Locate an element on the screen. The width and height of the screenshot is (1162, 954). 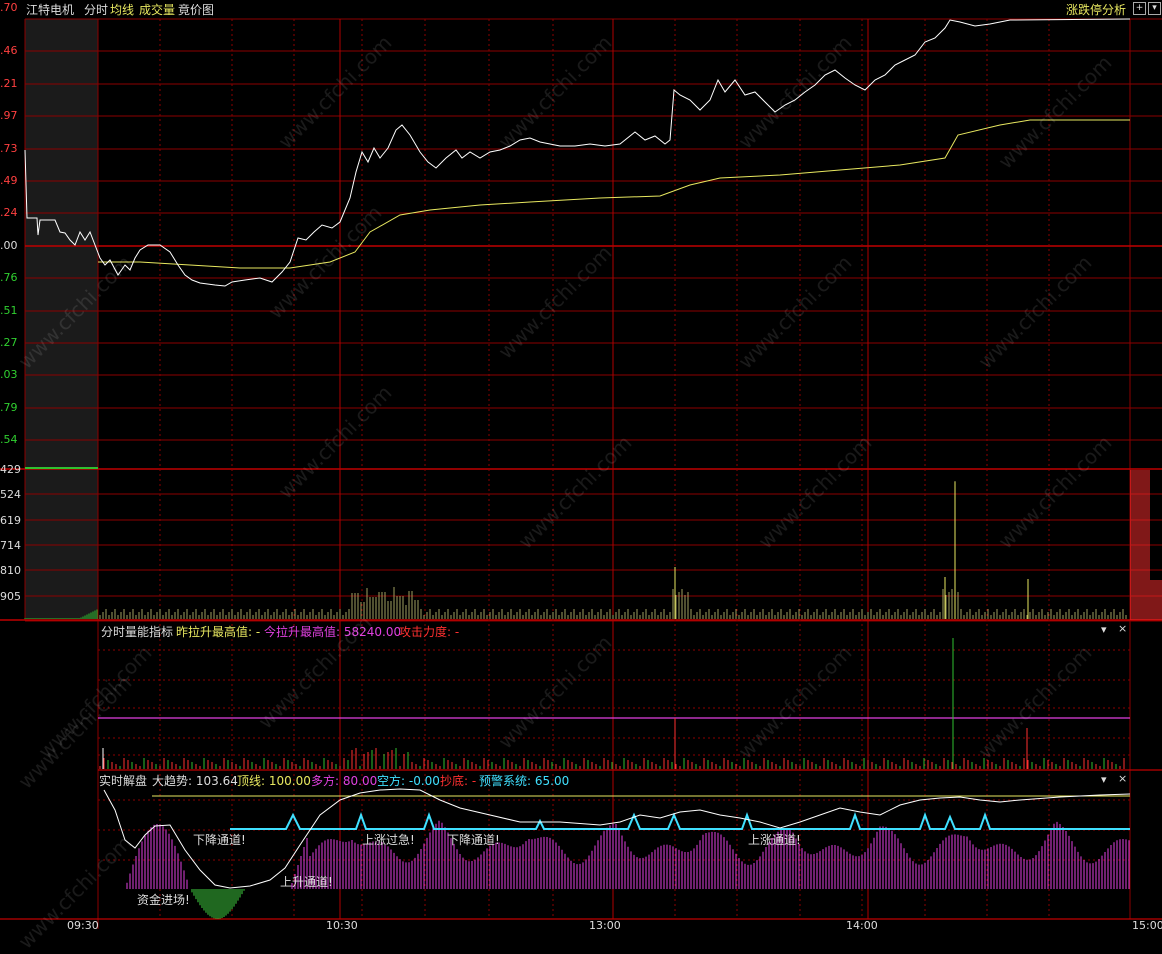
price-tick-label: .00 is located at coordinates (9, 245).